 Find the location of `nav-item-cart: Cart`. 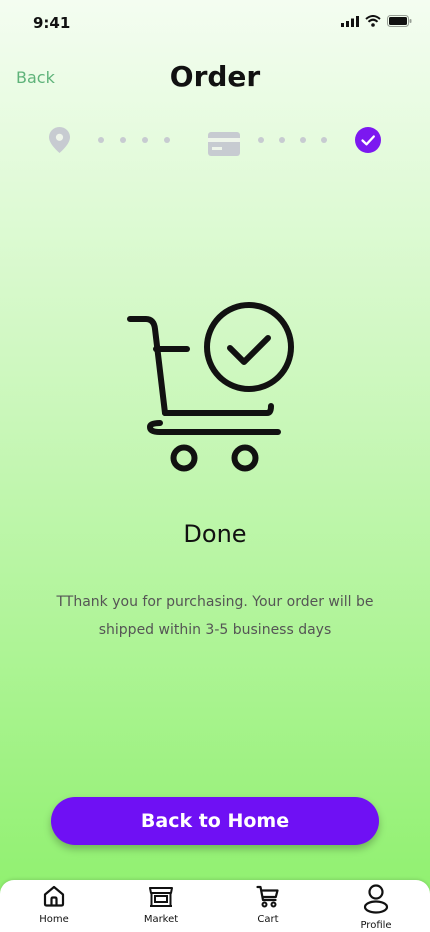

nav-item-cart: Cart is located at coordinates (268, 904).